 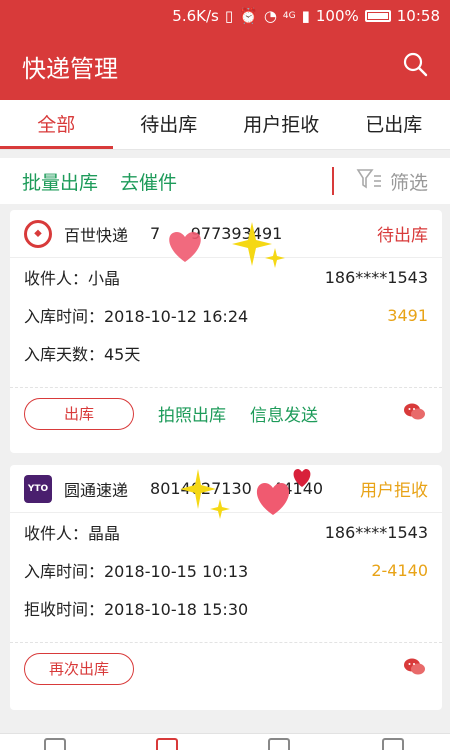 I want to click on tab-delivered: 已出库, so click(x=394, y=124).